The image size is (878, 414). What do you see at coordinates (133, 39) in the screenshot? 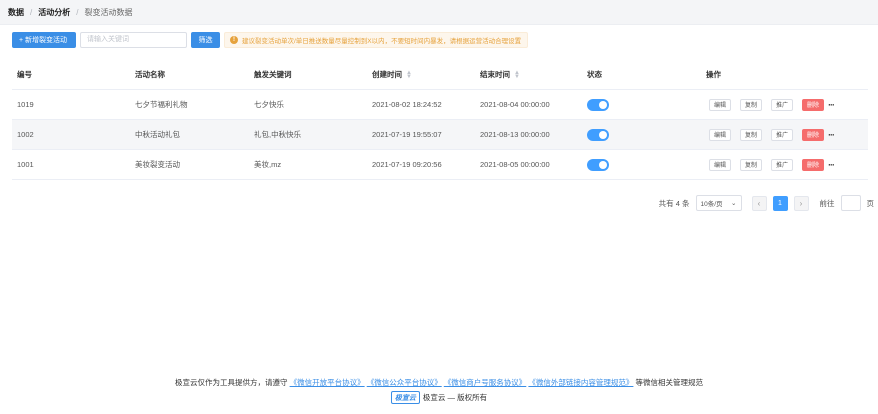
I see `keyword-search-input` at bounding box center [133, 39].